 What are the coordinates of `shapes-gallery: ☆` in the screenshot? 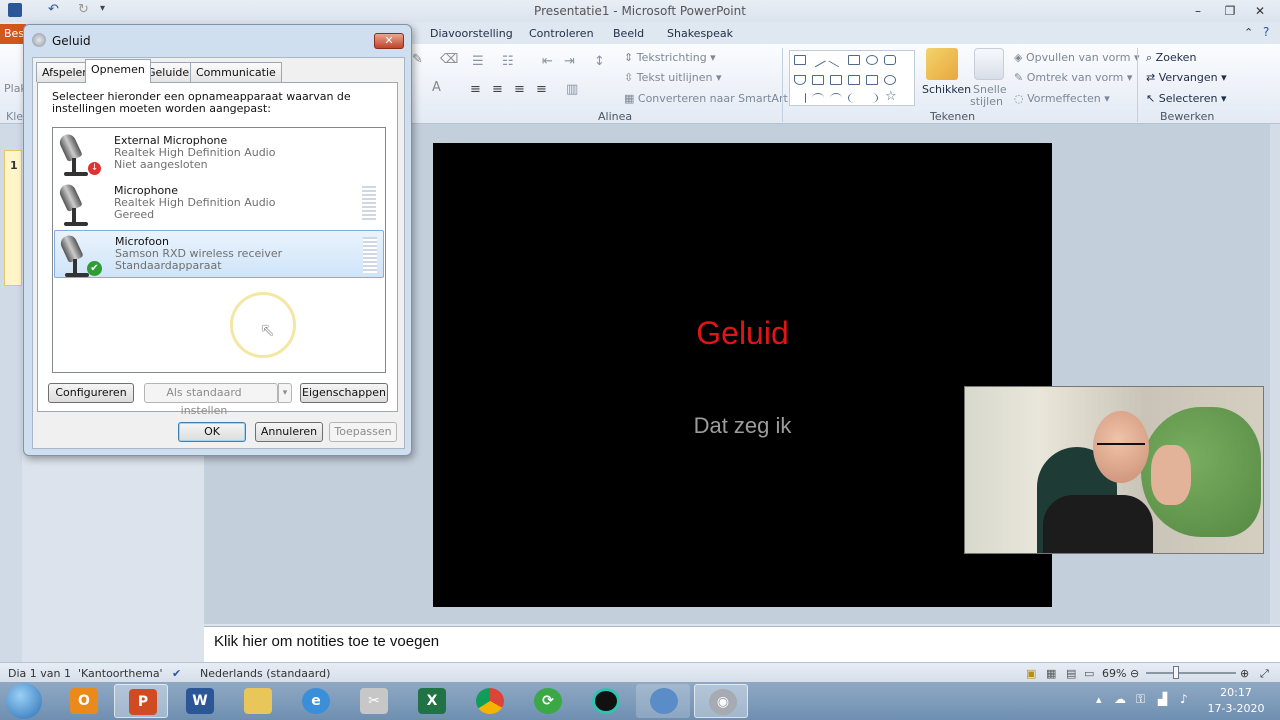 It's located at (852, 78).